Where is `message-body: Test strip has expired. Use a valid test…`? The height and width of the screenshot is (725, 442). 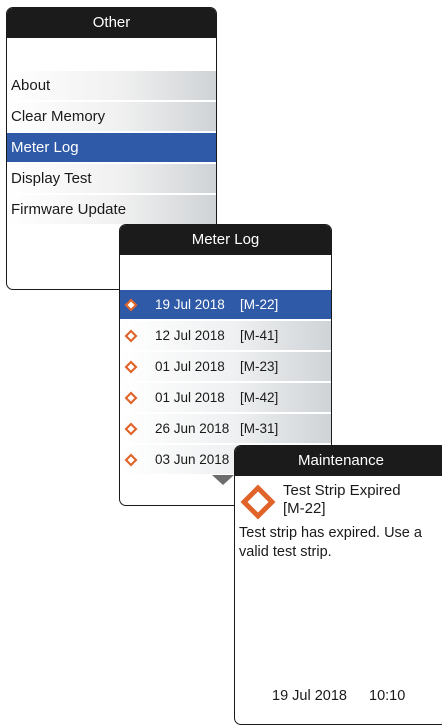
message-body: Test strip has expired. Use a valid test… is located at coordinates (330, 542).